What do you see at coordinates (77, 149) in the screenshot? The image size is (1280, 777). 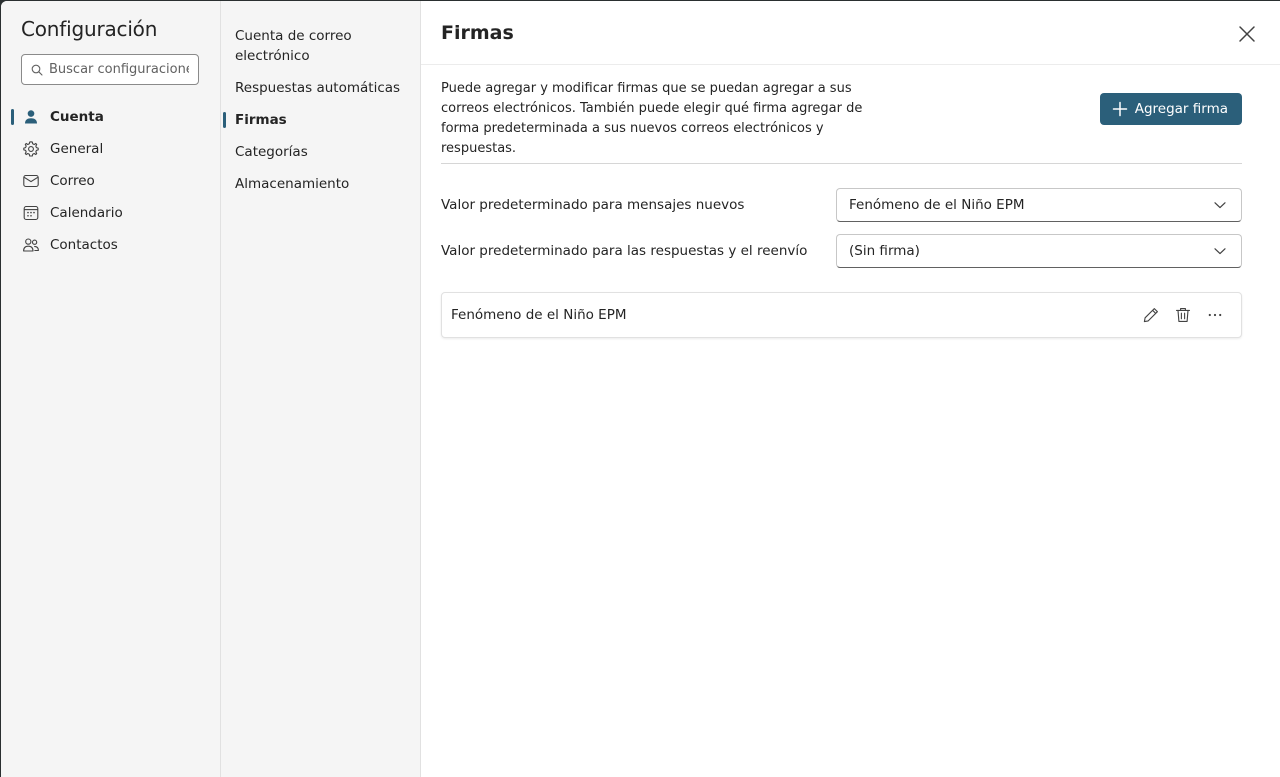 I see `nav-item-label: General` at bounding box center [77, 149].